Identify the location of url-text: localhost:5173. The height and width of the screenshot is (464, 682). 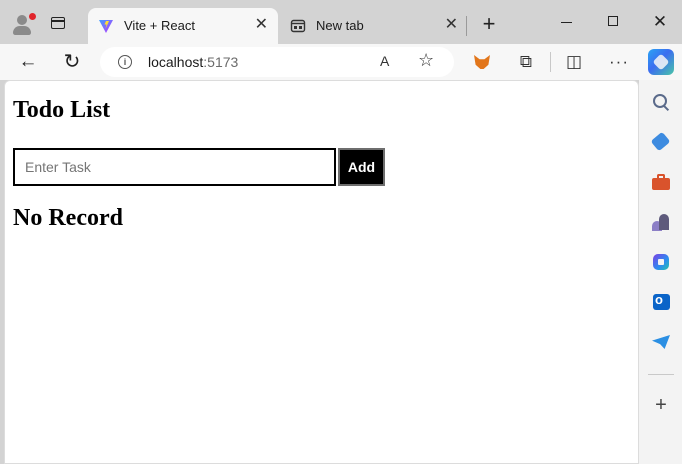
(193, 62).